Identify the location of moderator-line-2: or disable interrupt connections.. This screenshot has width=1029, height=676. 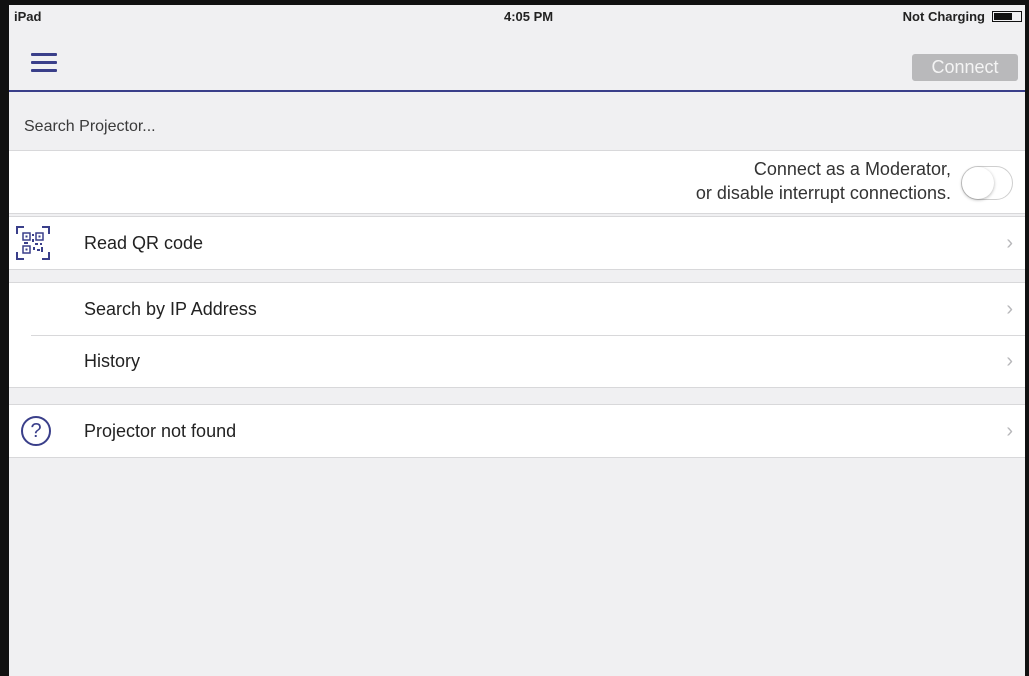
(823, 193).